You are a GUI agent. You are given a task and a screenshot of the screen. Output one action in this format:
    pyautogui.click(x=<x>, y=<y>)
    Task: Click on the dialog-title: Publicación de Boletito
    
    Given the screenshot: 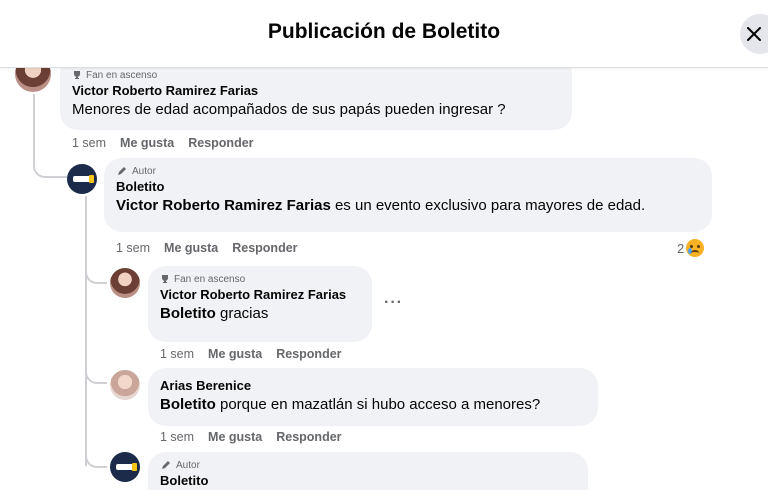 What is the action you would take?
    pyautogui.click(x=384, y=31)
    